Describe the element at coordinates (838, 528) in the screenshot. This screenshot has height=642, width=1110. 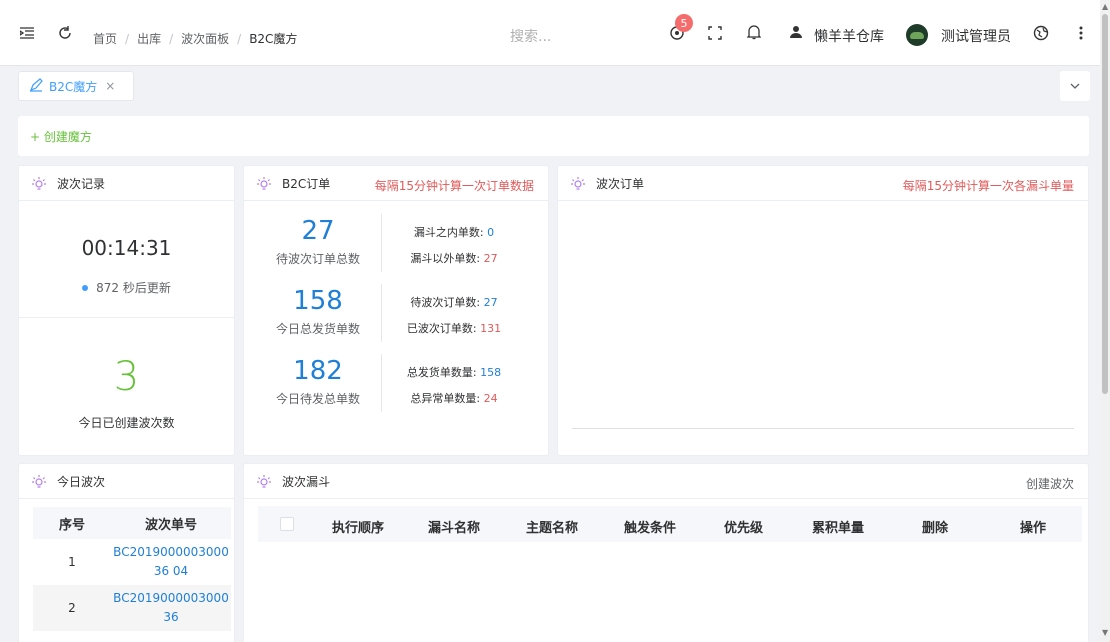
I see `column-header-accumulated: 累积单量` at that location.